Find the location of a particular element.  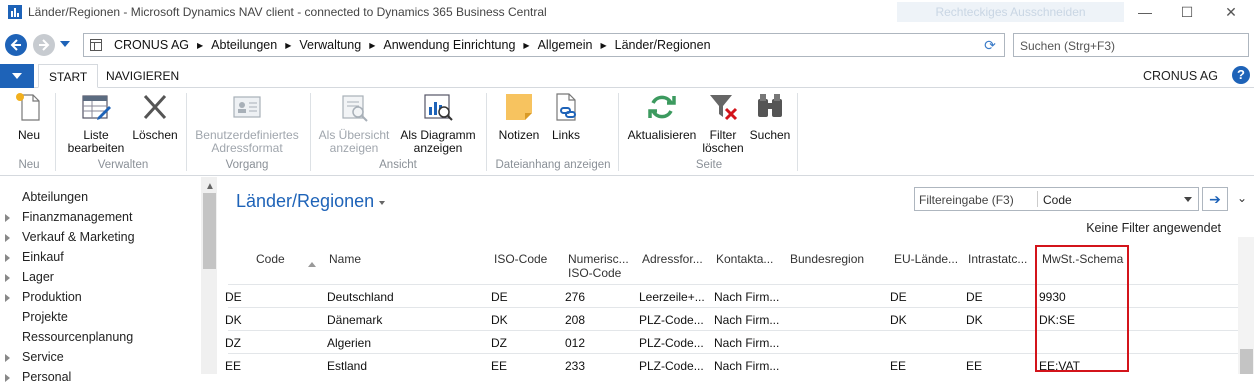

nav-item-jobs: Projekte is located at coordinates (45, 317).